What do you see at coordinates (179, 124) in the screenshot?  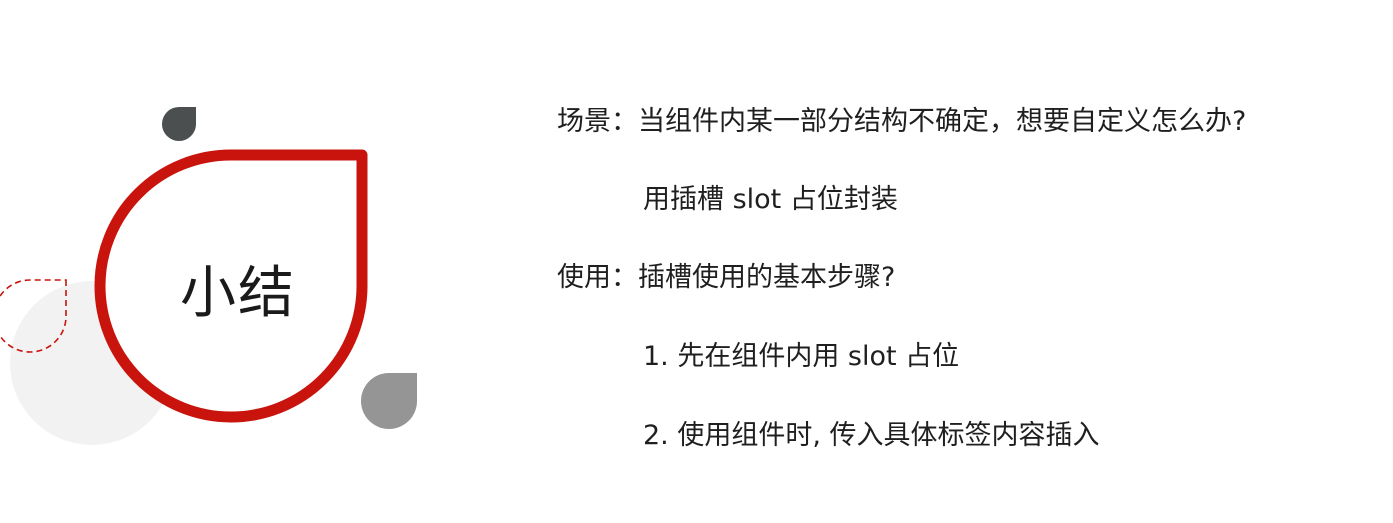 I see `dark-gray-teardrop` at bounding box center [179, 124].